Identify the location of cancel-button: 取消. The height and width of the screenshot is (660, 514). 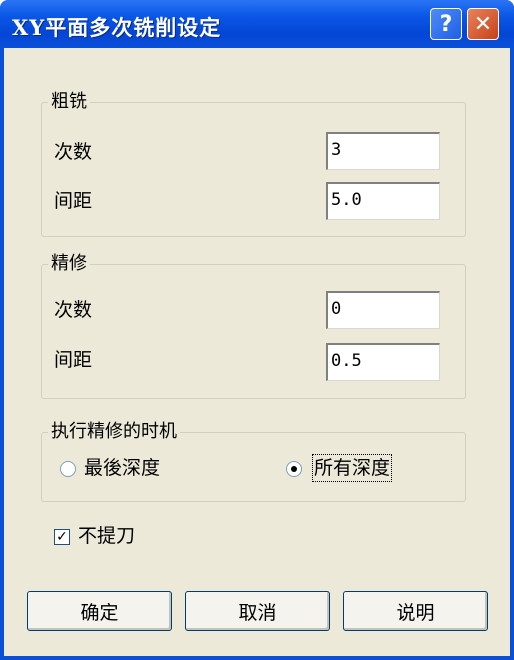
(257, 611).